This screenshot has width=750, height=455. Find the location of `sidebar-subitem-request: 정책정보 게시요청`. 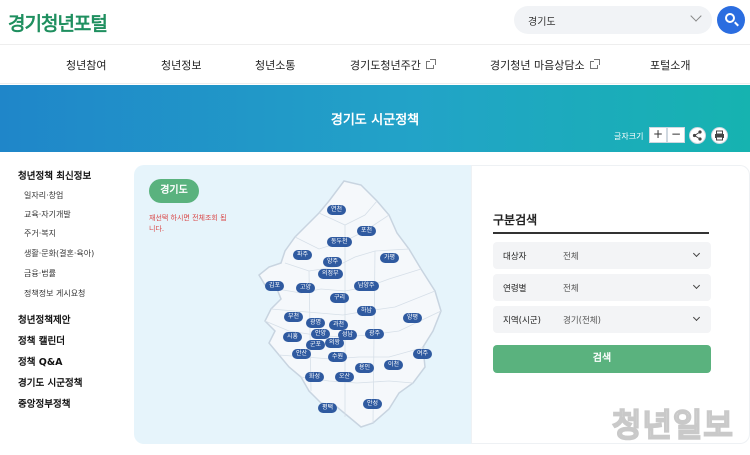

sidebar-subitem-request: 정책정보 게시요청 is located at coordinates (54, 293).